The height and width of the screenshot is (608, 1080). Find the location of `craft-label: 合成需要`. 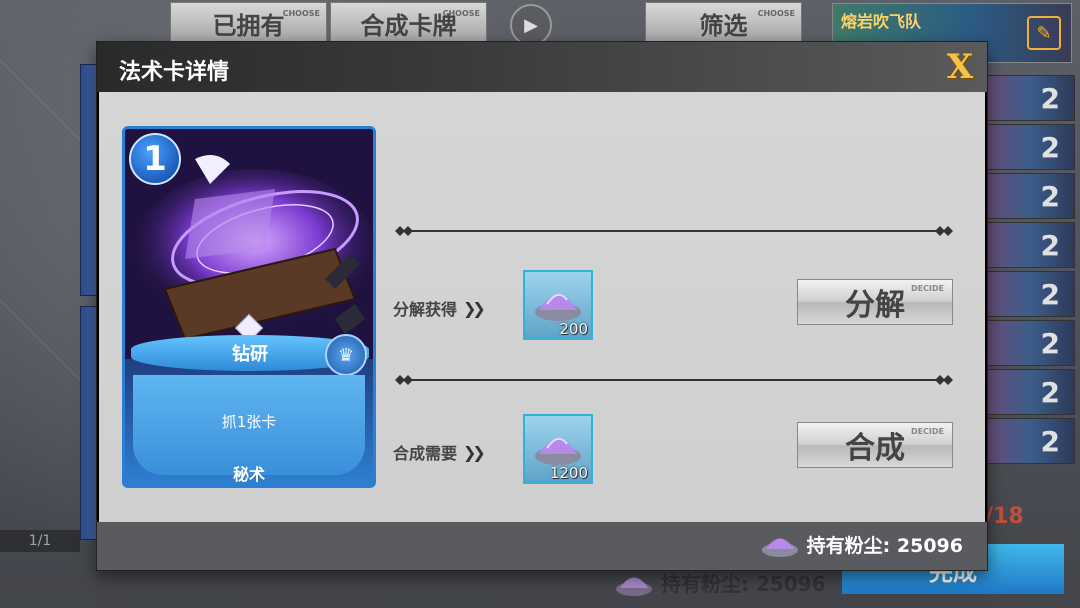

craft-label: 合成需要 is located at coordinates (425, 453).